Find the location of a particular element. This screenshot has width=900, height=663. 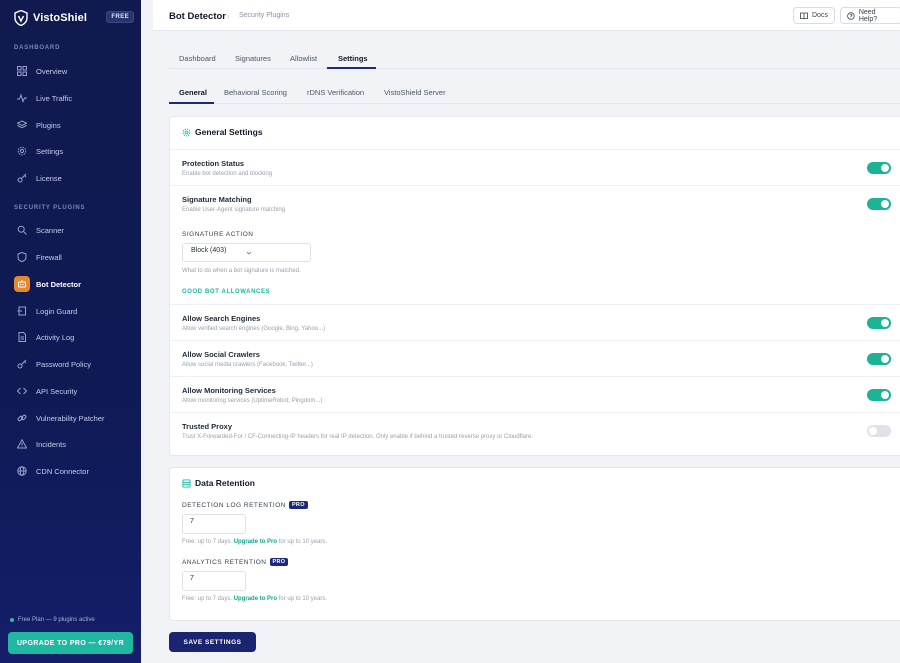

help-button: Need Help? is located at coordinates (870, 15).